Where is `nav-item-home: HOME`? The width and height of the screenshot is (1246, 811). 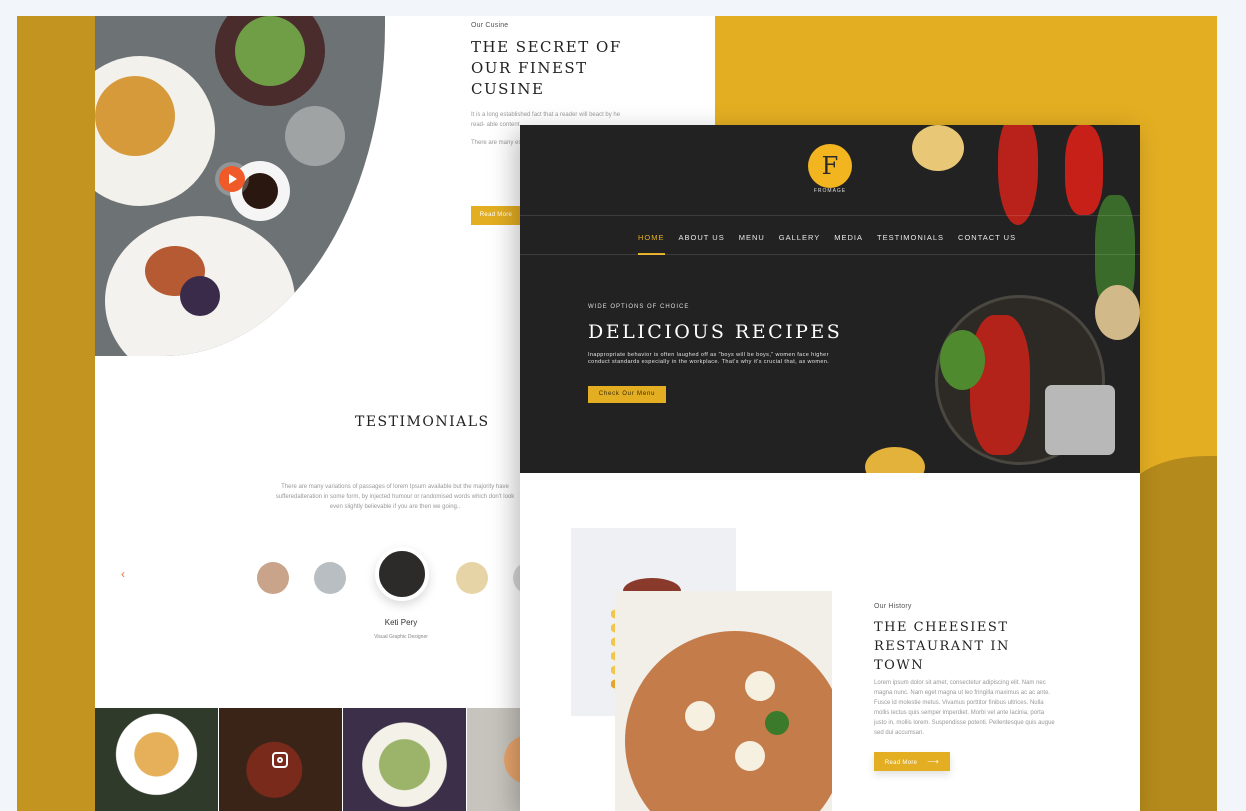
nav-item-home: HOME is located at coordinates (651, 244).